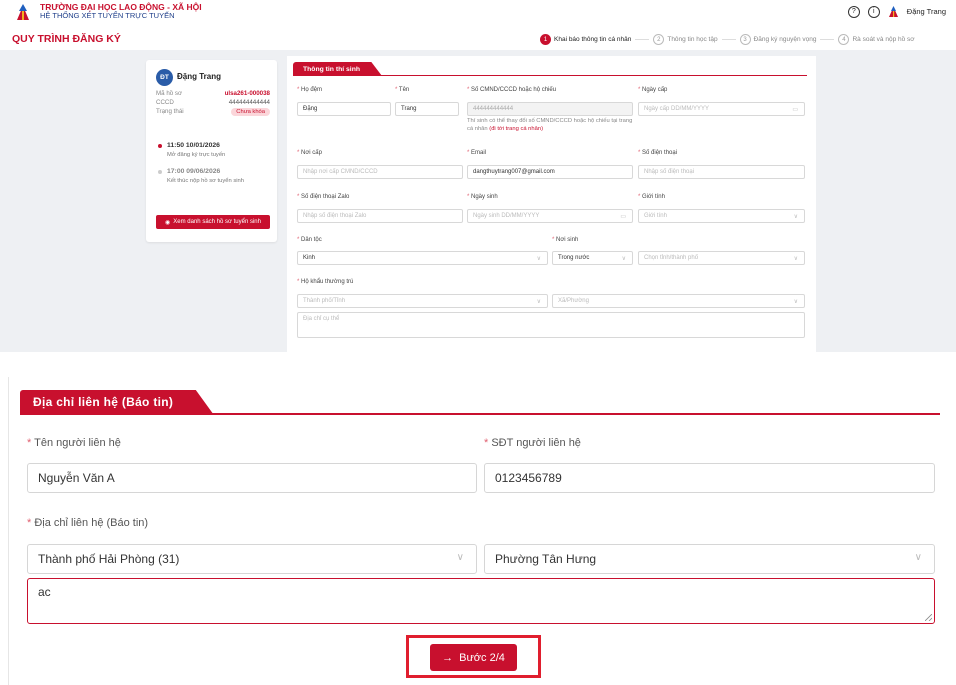 The height and width of the screenshot is (685, 956). I want to click on step-label: Rà soát và nộp hồ sơ, so click(883, 39).